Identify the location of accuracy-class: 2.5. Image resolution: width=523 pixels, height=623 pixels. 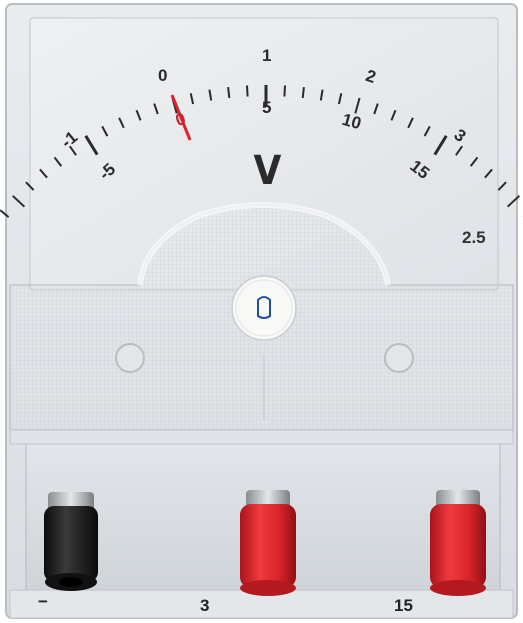
(474, 237).